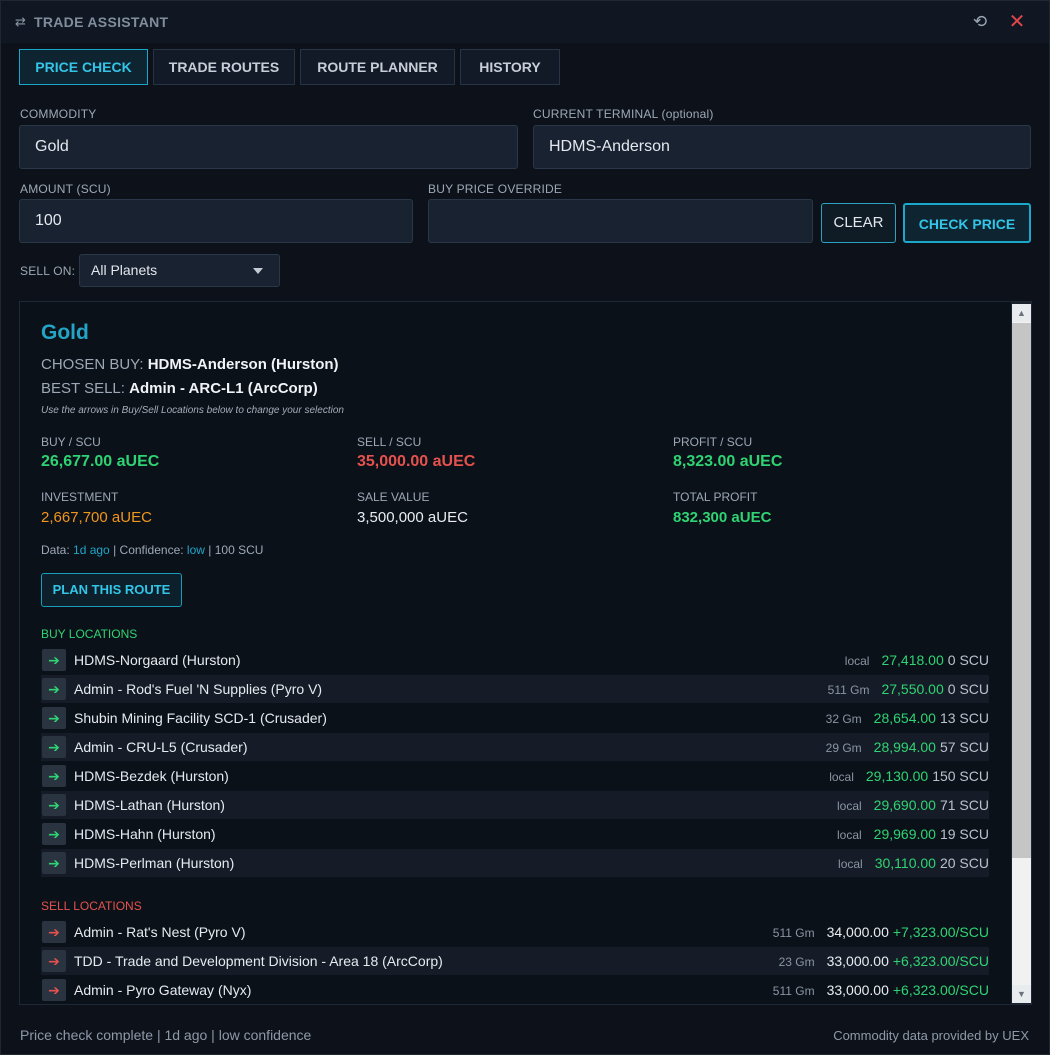  I want to click on terminal-label: CURRENT TERMINAL (optional), so click(623, 114).